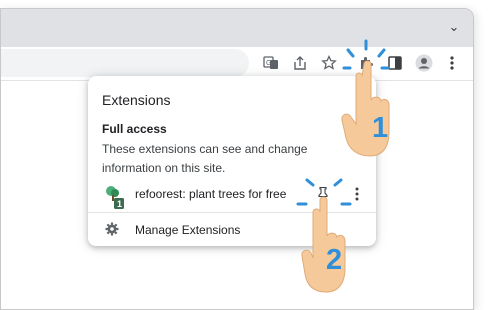 This screenshot has width=500, height=310. Describe the element at coordinates (114, 196) in the screenshot. I see `tree-icon: 1` at that location.